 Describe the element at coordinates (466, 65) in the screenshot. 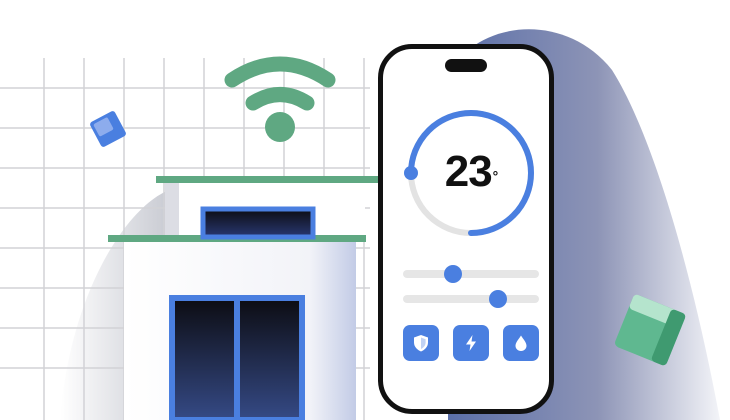

I see `phone-notch` at that location.